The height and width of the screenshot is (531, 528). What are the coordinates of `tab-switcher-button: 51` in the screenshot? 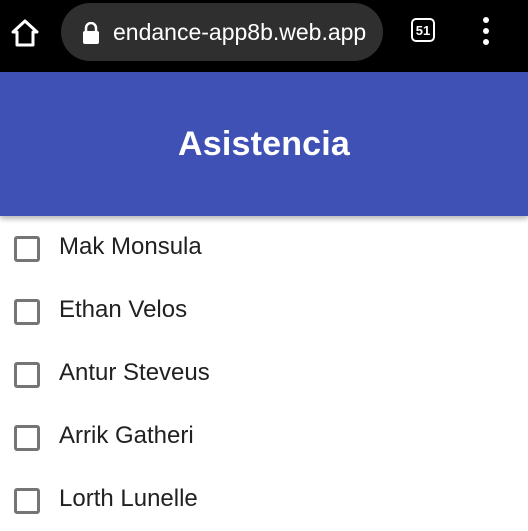 It's located at (423, 30).